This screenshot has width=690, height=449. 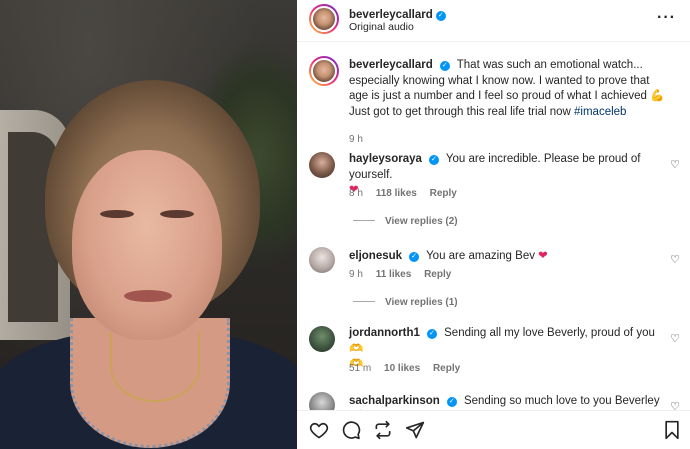 I want to click on caption-avatar-image, so click(x=324, y=71).